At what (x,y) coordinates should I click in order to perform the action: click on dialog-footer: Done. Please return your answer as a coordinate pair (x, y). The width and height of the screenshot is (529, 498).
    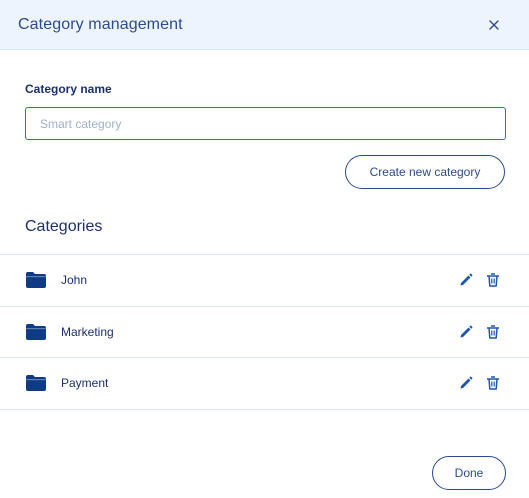
    Looking at the image, I should click on (469, 473).